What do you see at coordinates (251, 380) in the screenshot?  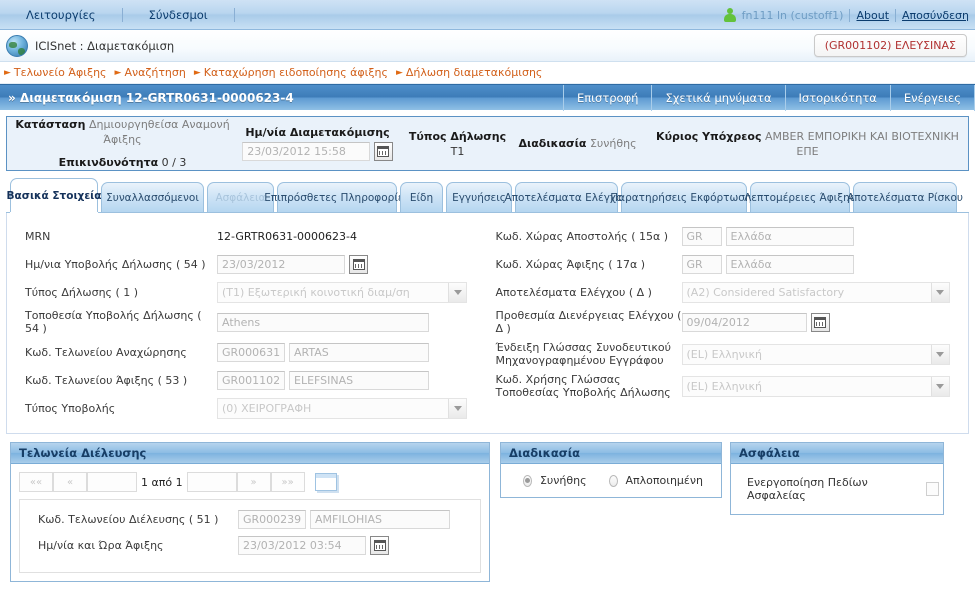 I see `arrival-office-code-input` at bounding box center [251, 380].